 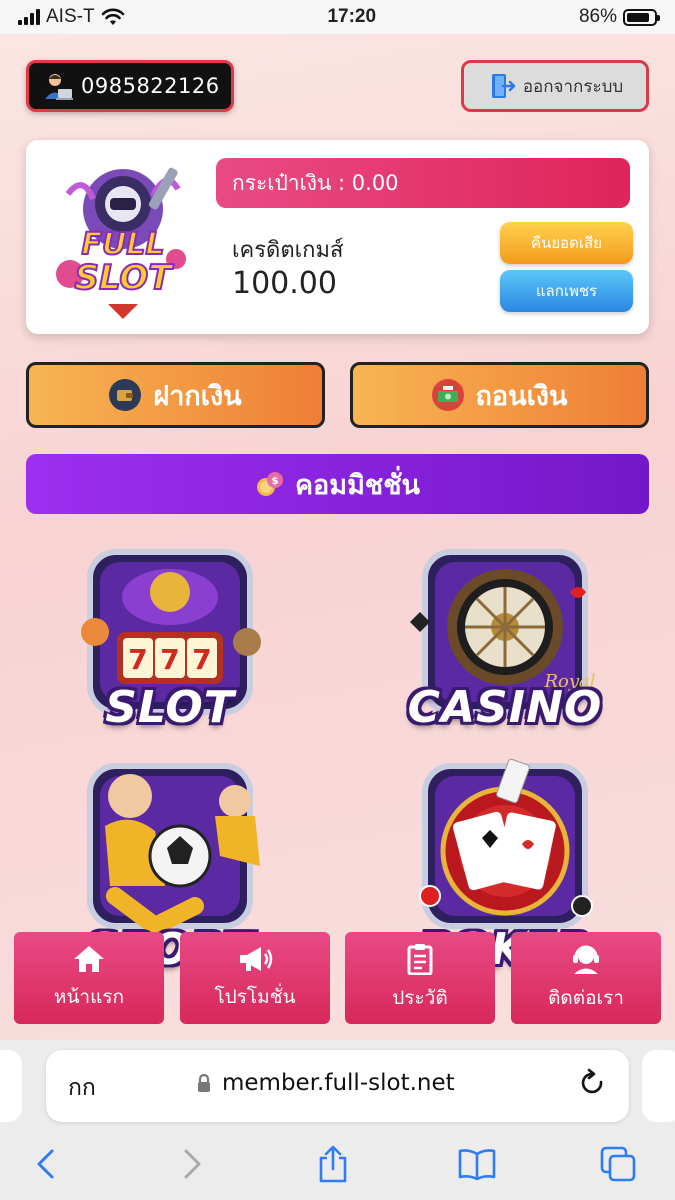 I want to click on status-left: AIS-T, so click(x=71, y=17).